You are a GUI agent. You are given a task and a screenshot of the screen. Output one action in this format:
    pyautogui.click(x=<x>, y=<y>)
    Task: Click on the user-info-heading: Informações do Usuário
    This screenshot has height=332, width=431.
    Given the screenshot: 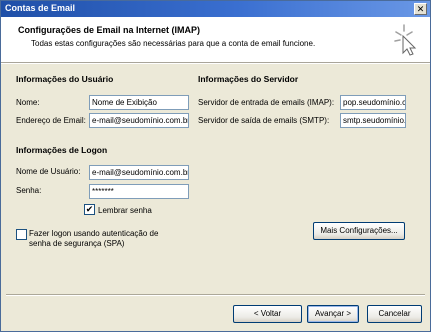 What is the action you would take?
    pyautogui.click(x=65, y=79)
    